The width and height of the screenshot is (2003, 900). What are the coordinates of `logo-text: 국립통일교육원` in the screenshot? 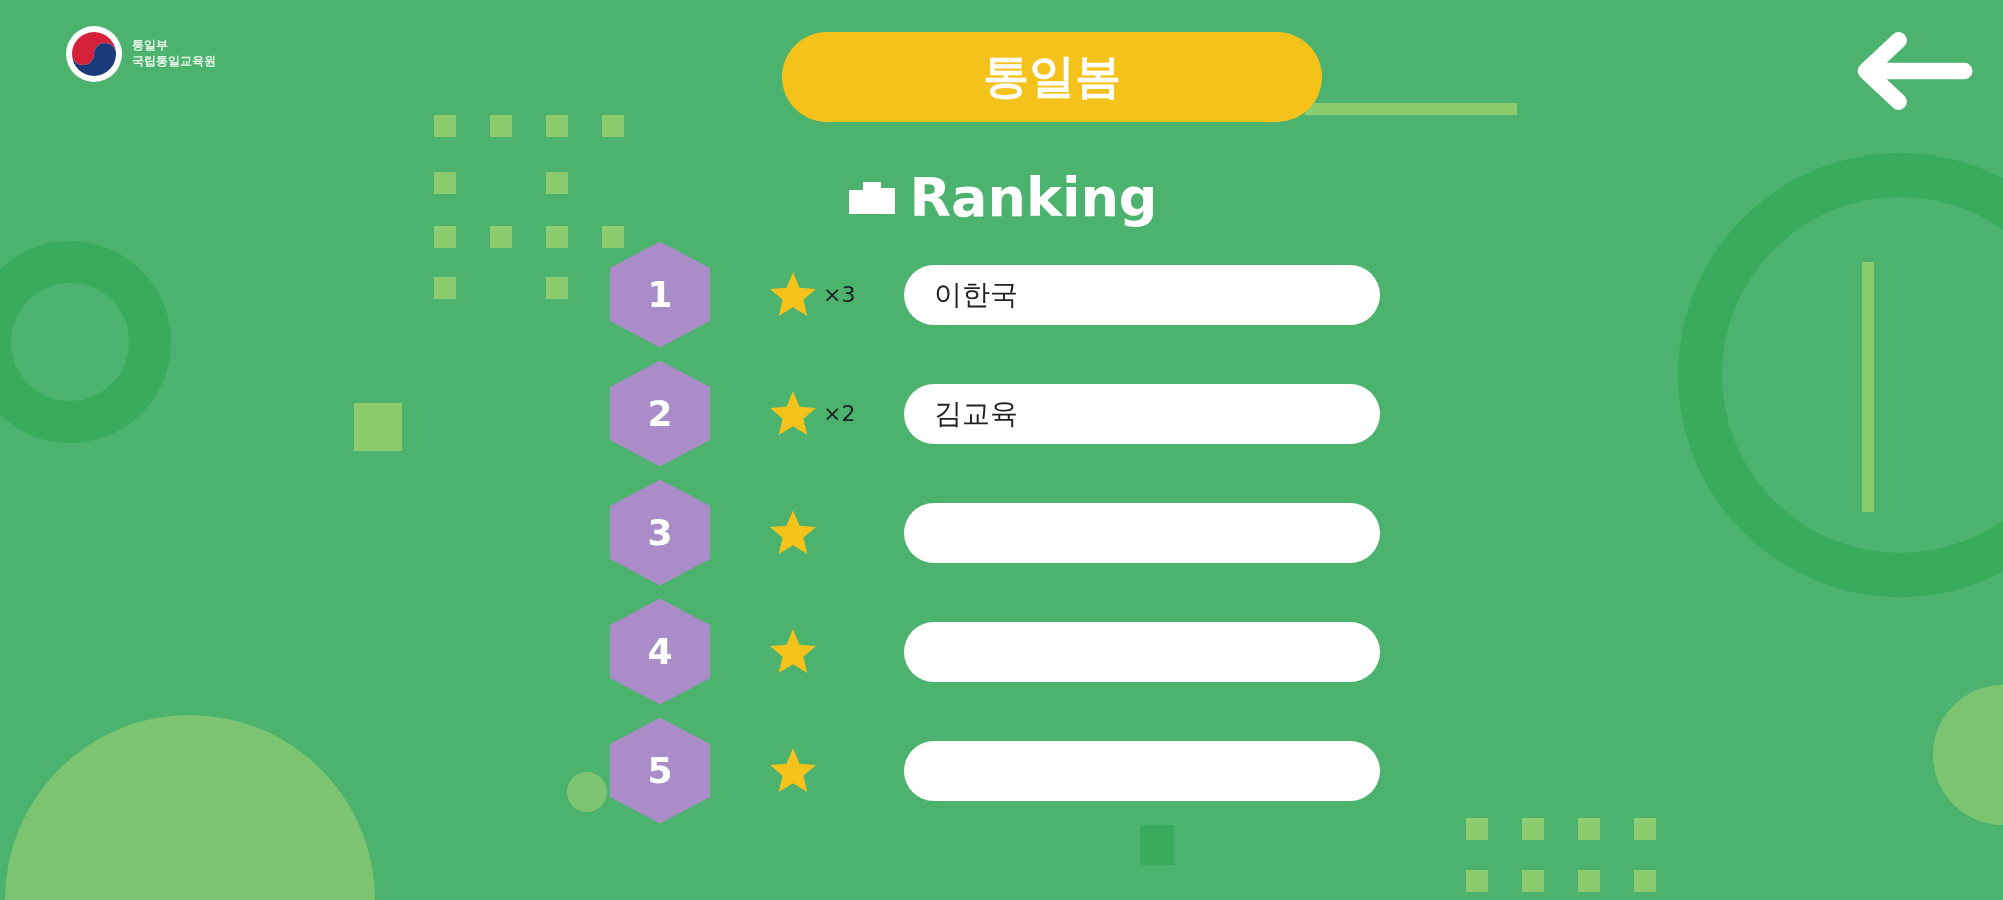 It's located at (174, 62).